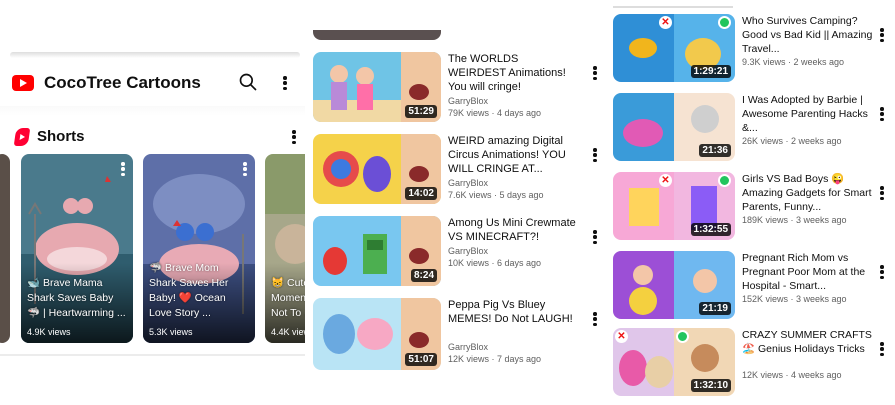  Describe the element at coordinates (23, 83) in the screenshot. I see `youtube-logo-icon` at that location.